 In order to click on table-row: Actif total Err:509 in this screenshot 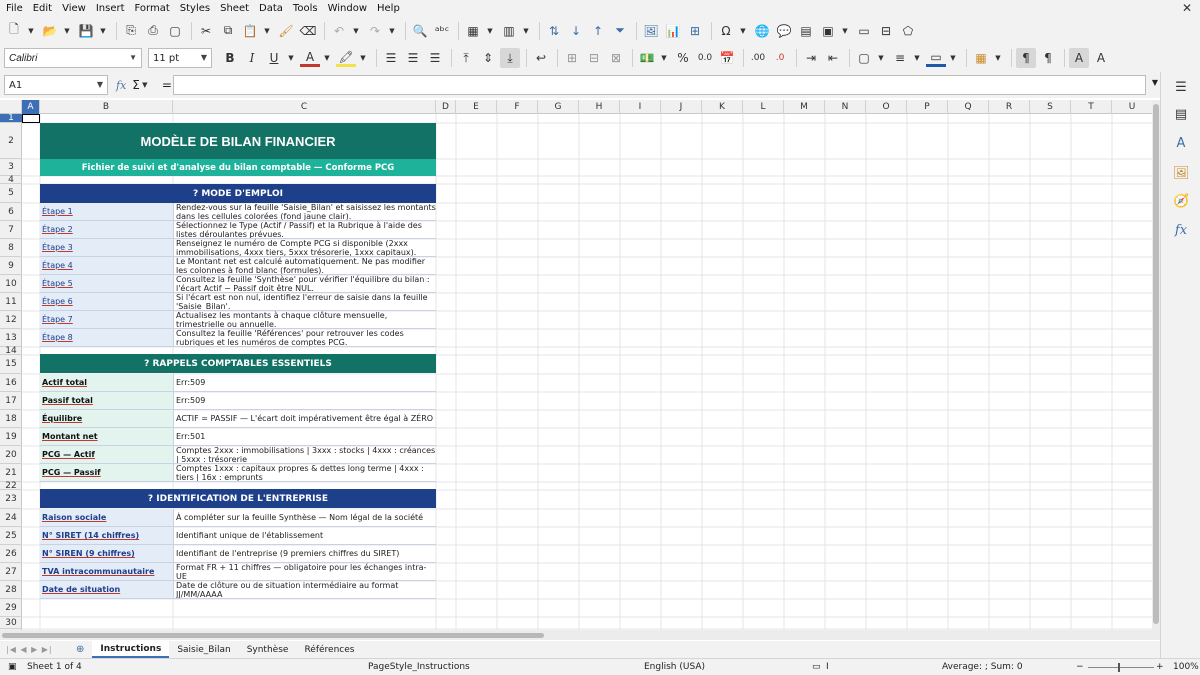, I will do `click(238, 383)`.